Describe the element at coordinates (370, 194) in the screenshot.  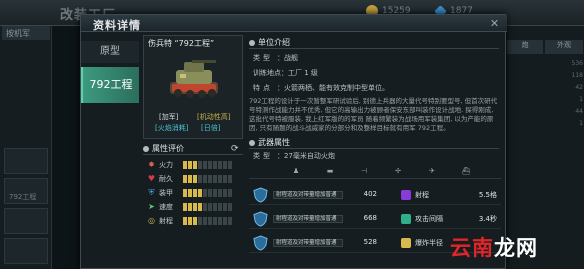
I see `weapon-value: 402` at that location.